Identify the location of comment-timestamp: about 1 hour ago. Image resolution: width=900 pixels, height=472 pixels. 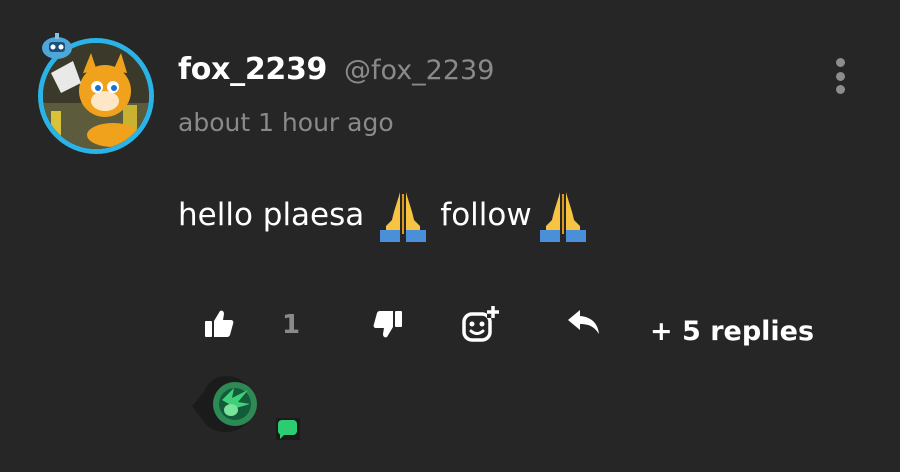
(286, 122).